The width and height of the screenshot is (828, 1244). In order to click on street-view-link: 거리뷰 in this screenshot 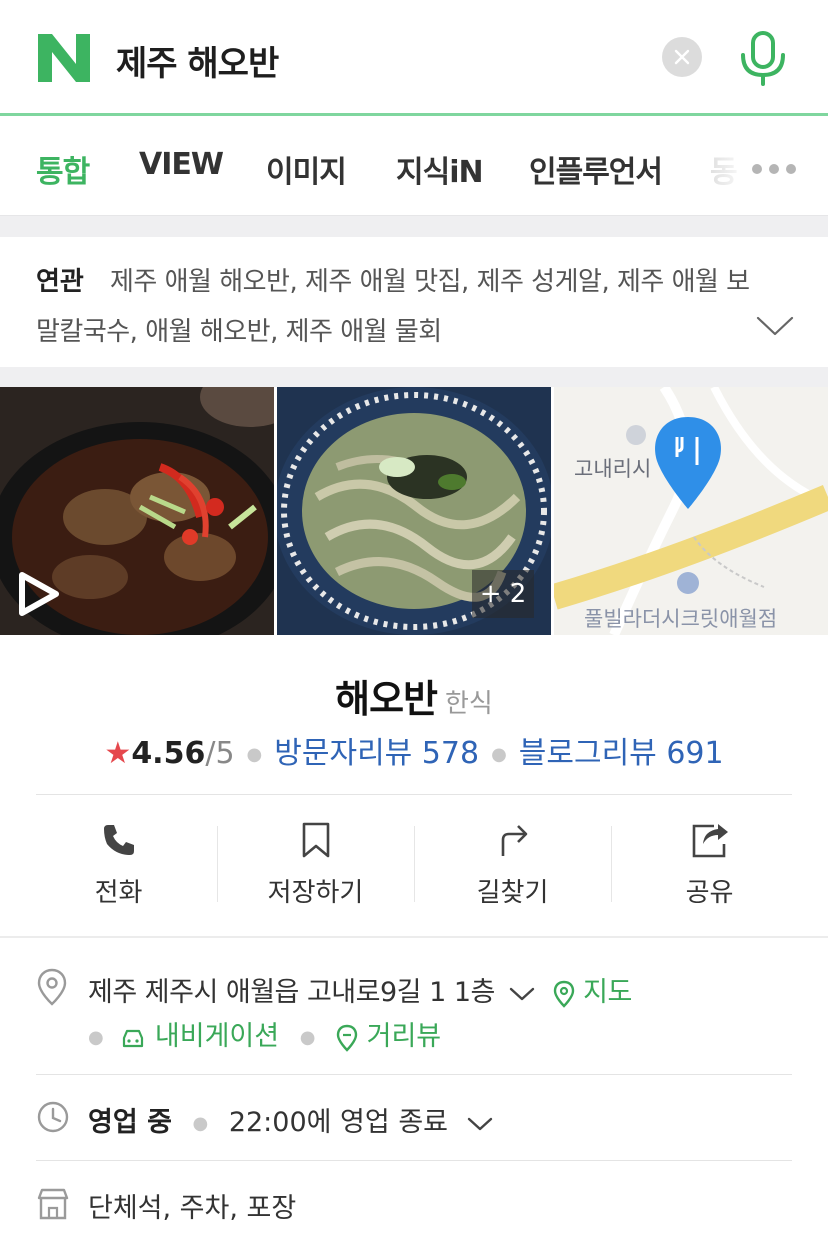, I will do `click(404, 1036)`.